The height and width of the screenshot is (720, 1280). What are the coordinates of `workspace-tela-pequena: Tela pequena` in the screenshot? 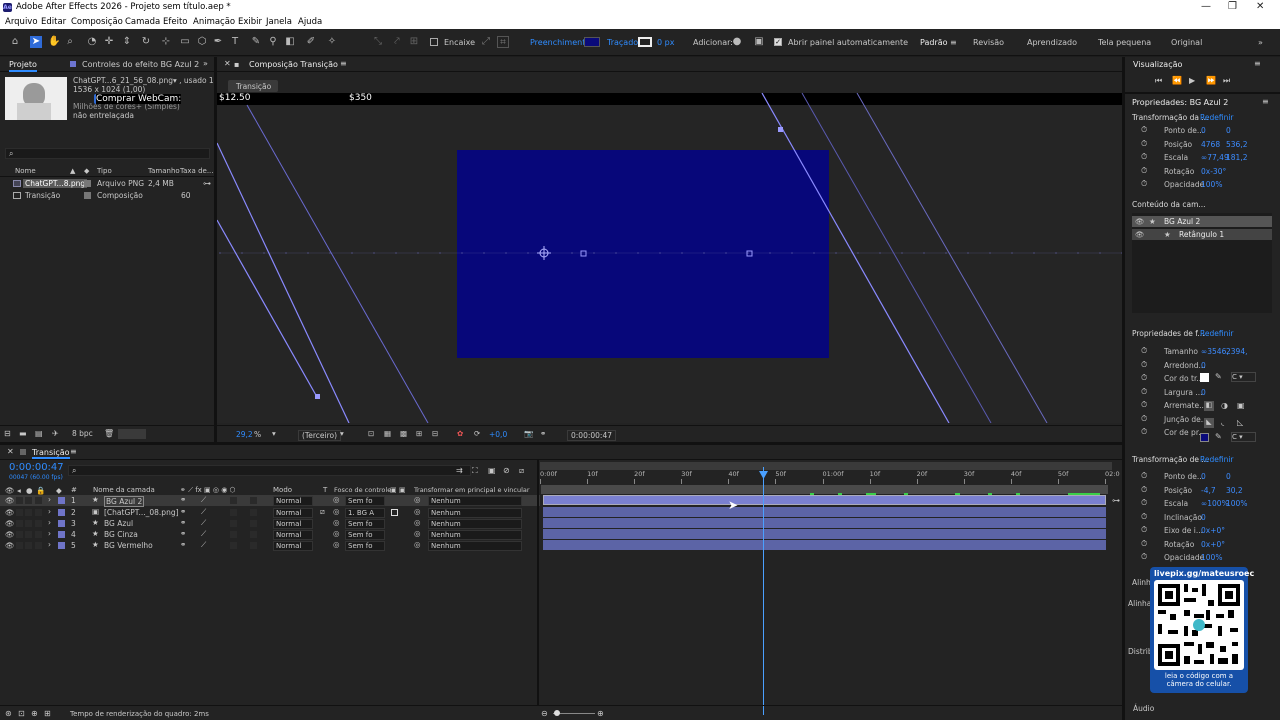 It's located at (1124, 42).